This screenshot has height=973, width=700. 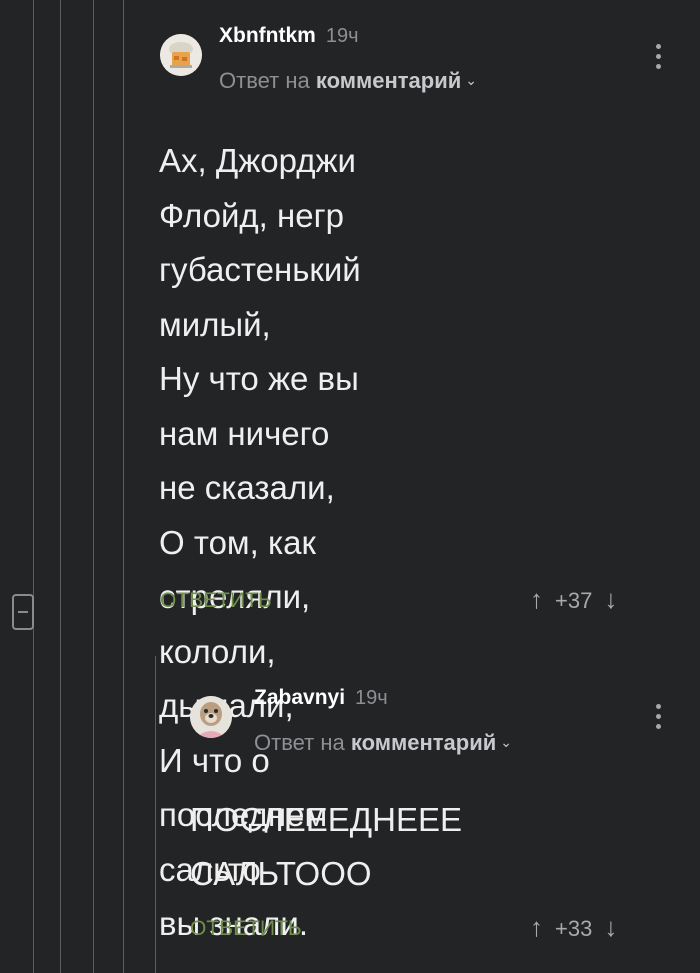 I want to click on dog-avatar-icon, so click(x=211, y=717).